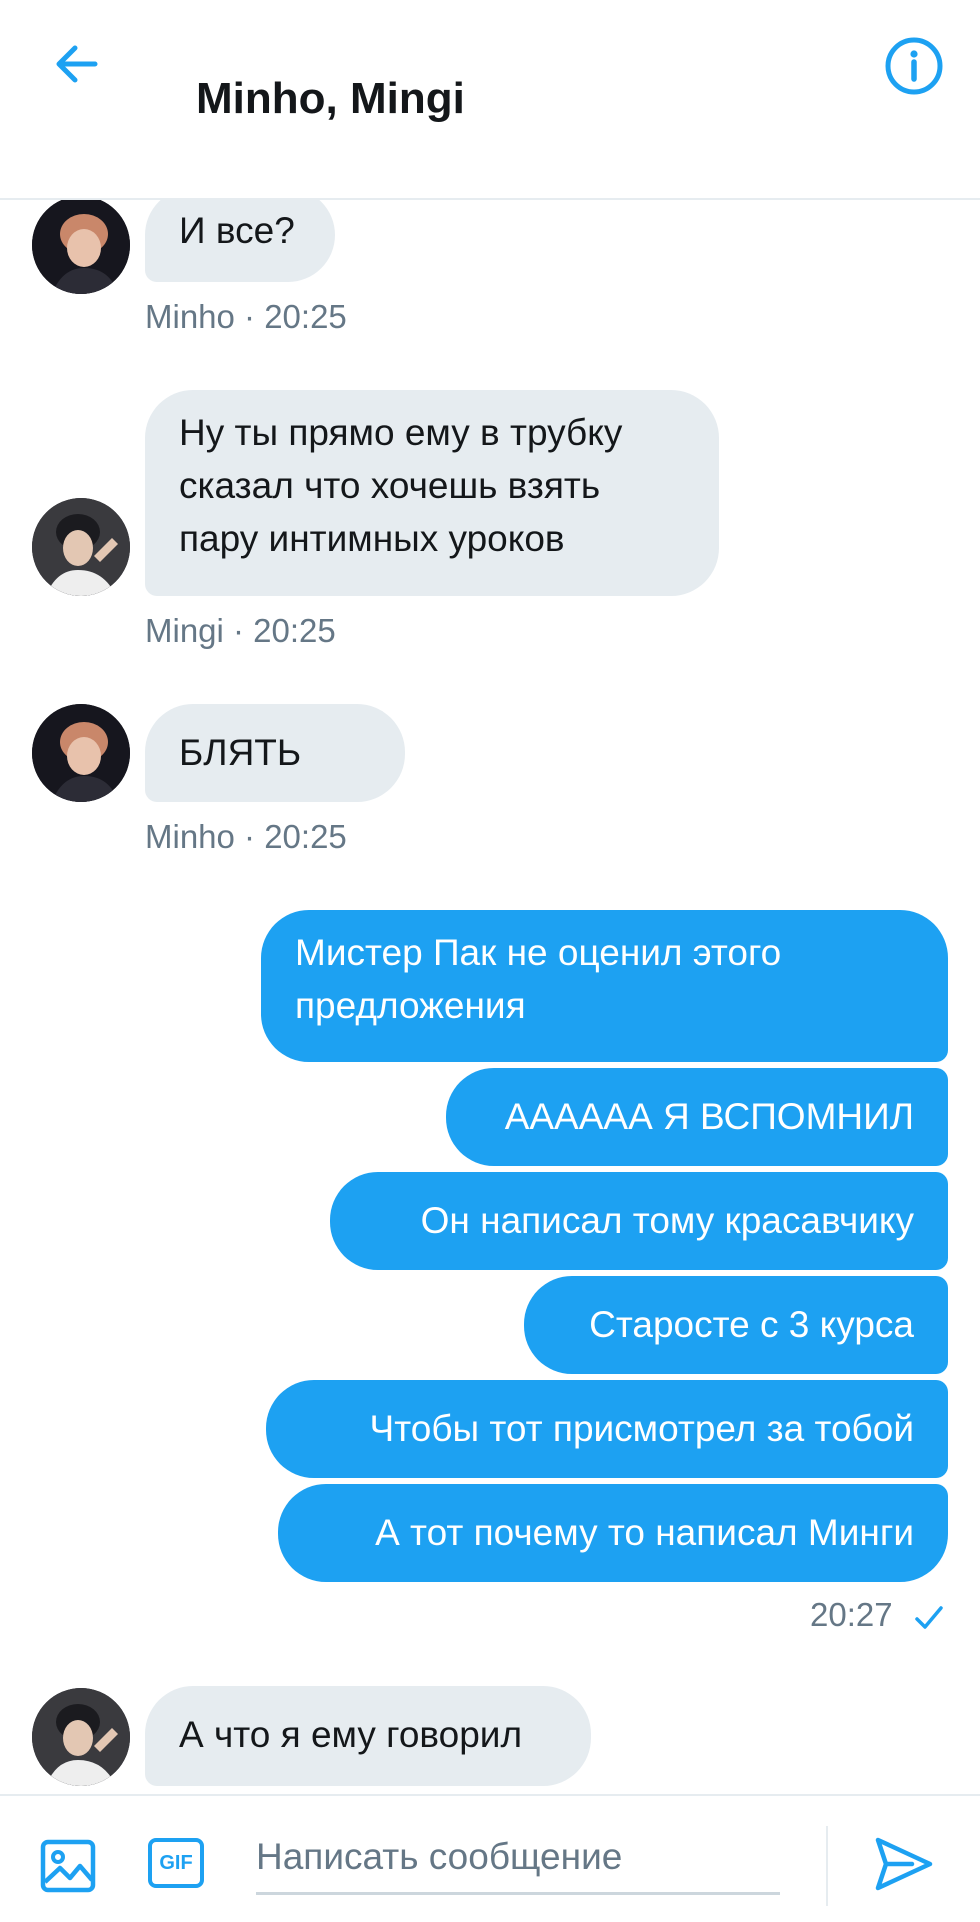  I want to click on message-bubble: А что я ему говорил, so click(368, 1736).